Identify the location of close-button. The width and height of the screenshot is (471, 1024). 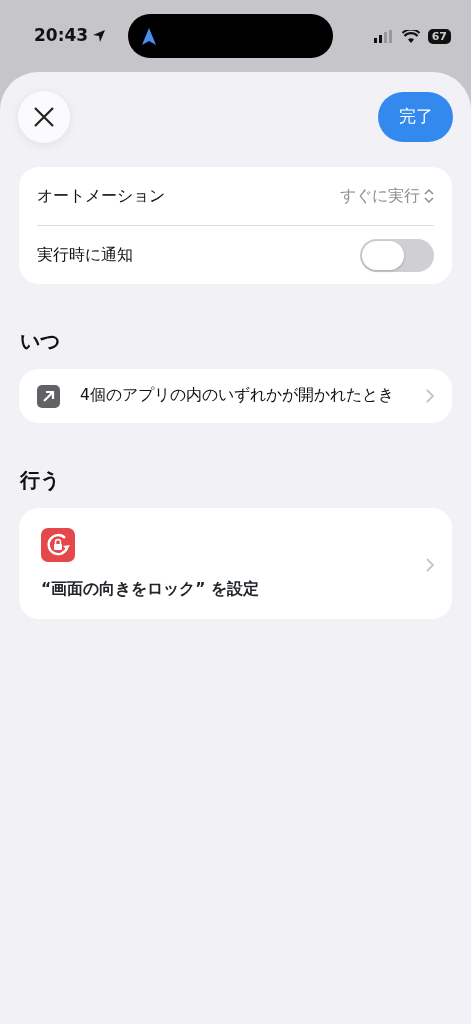
(44, 117).